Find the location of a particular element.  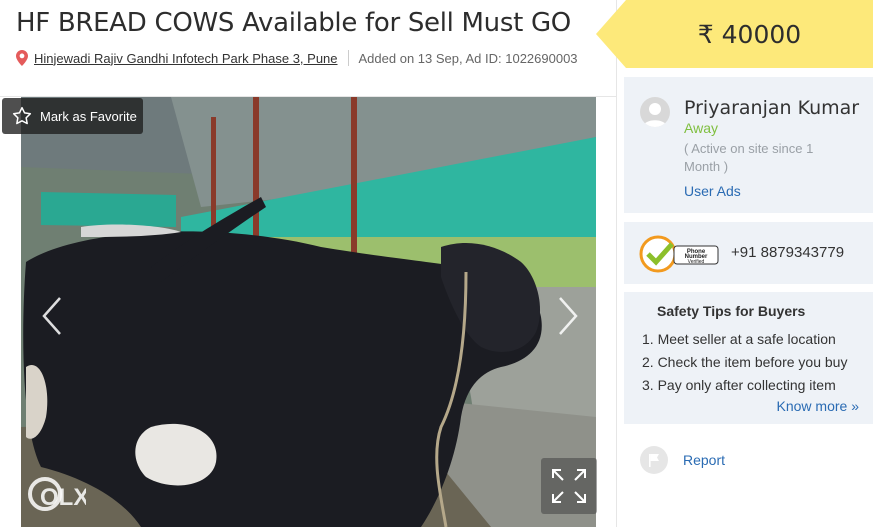

svg-text: OLX is located at coordinates (63, 497).